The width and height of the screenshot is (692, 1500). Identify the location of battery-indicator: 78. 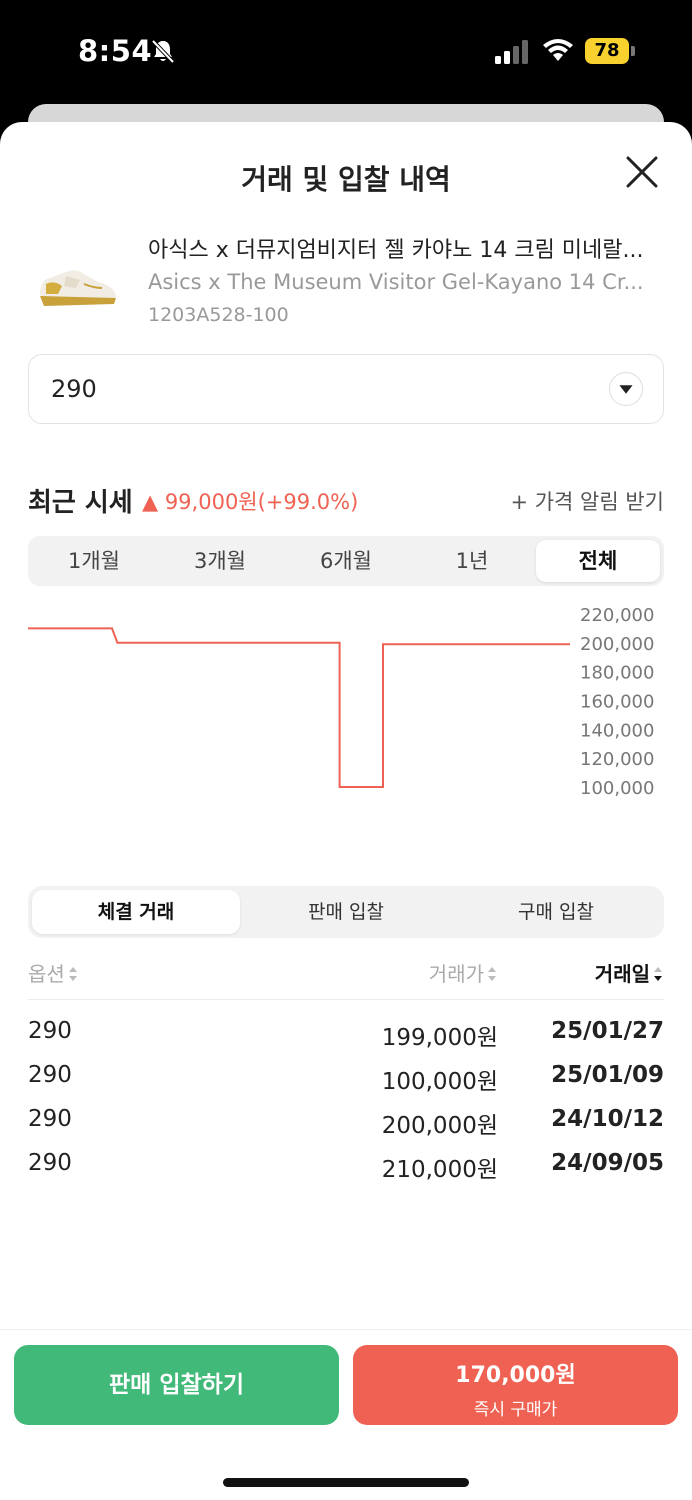
(610, 51).